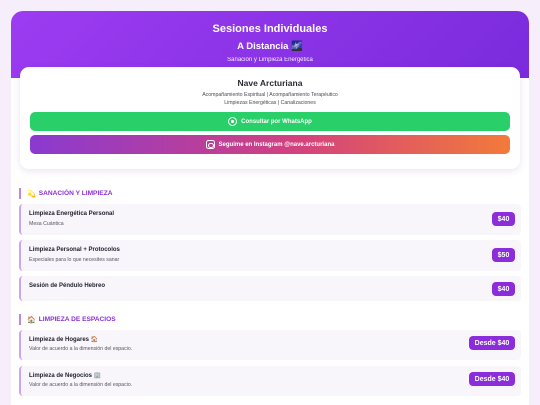 The image size is (540, 405). What do you see at coordinates (64, 340) in the screenshot?
I see `service-name: Limpieza de Hogares 🏠` at bounding box center [64, 340].